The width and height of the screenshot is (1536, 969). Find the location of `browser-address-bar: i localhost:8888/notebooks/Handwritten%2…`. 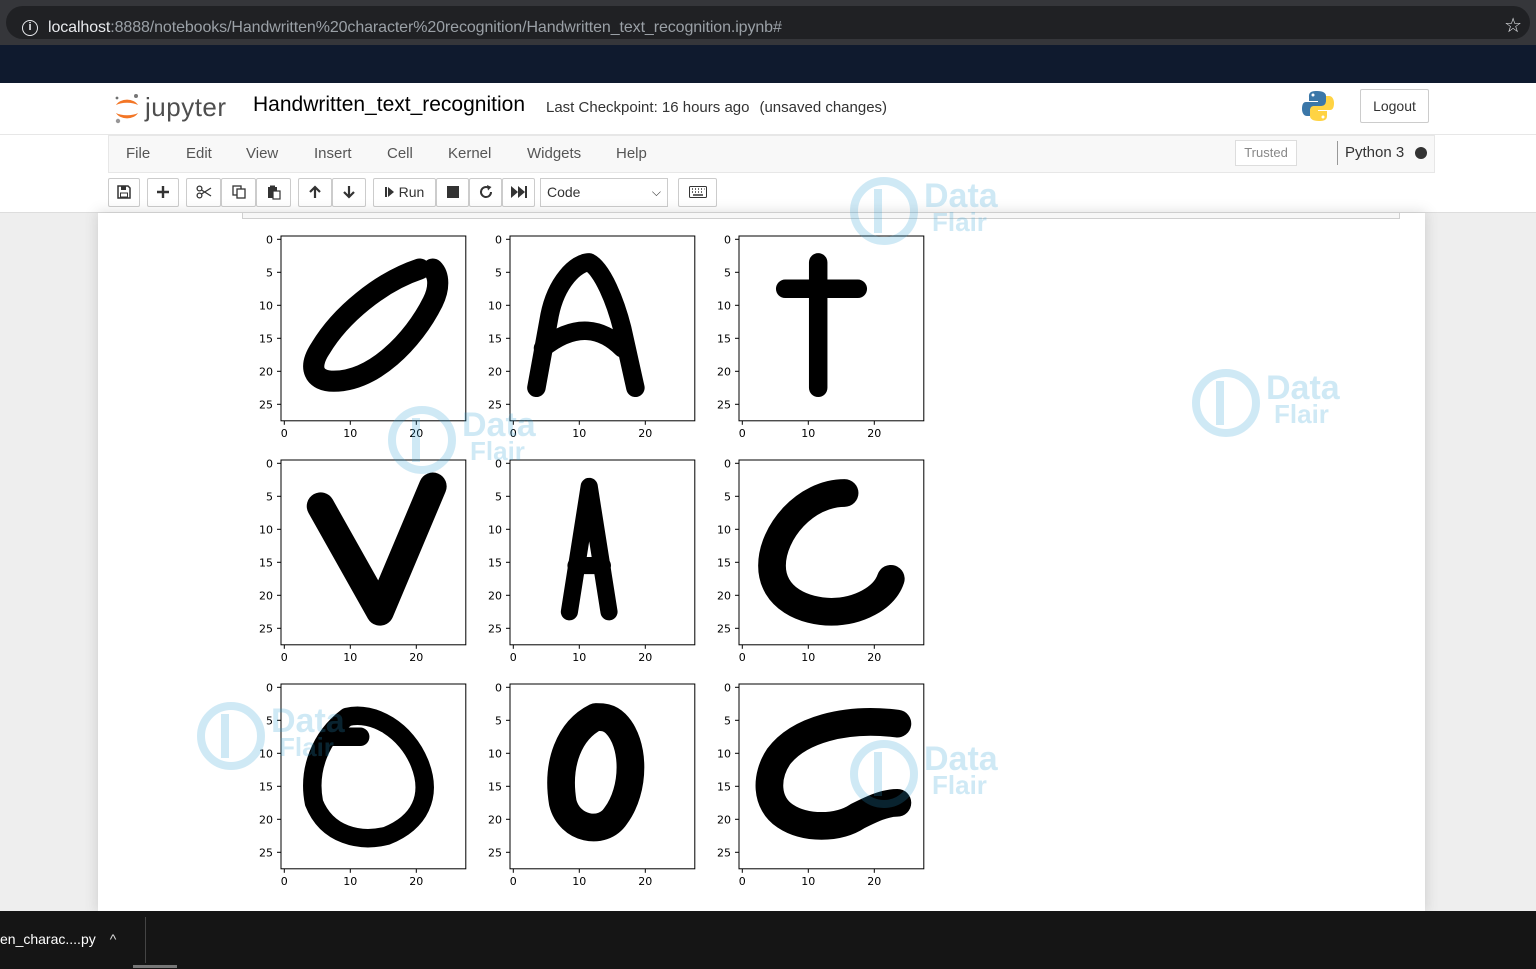

browser-address-bar: i localhost:8888/notebooks/Handwritten%2… is located at coordinates (768, 22).